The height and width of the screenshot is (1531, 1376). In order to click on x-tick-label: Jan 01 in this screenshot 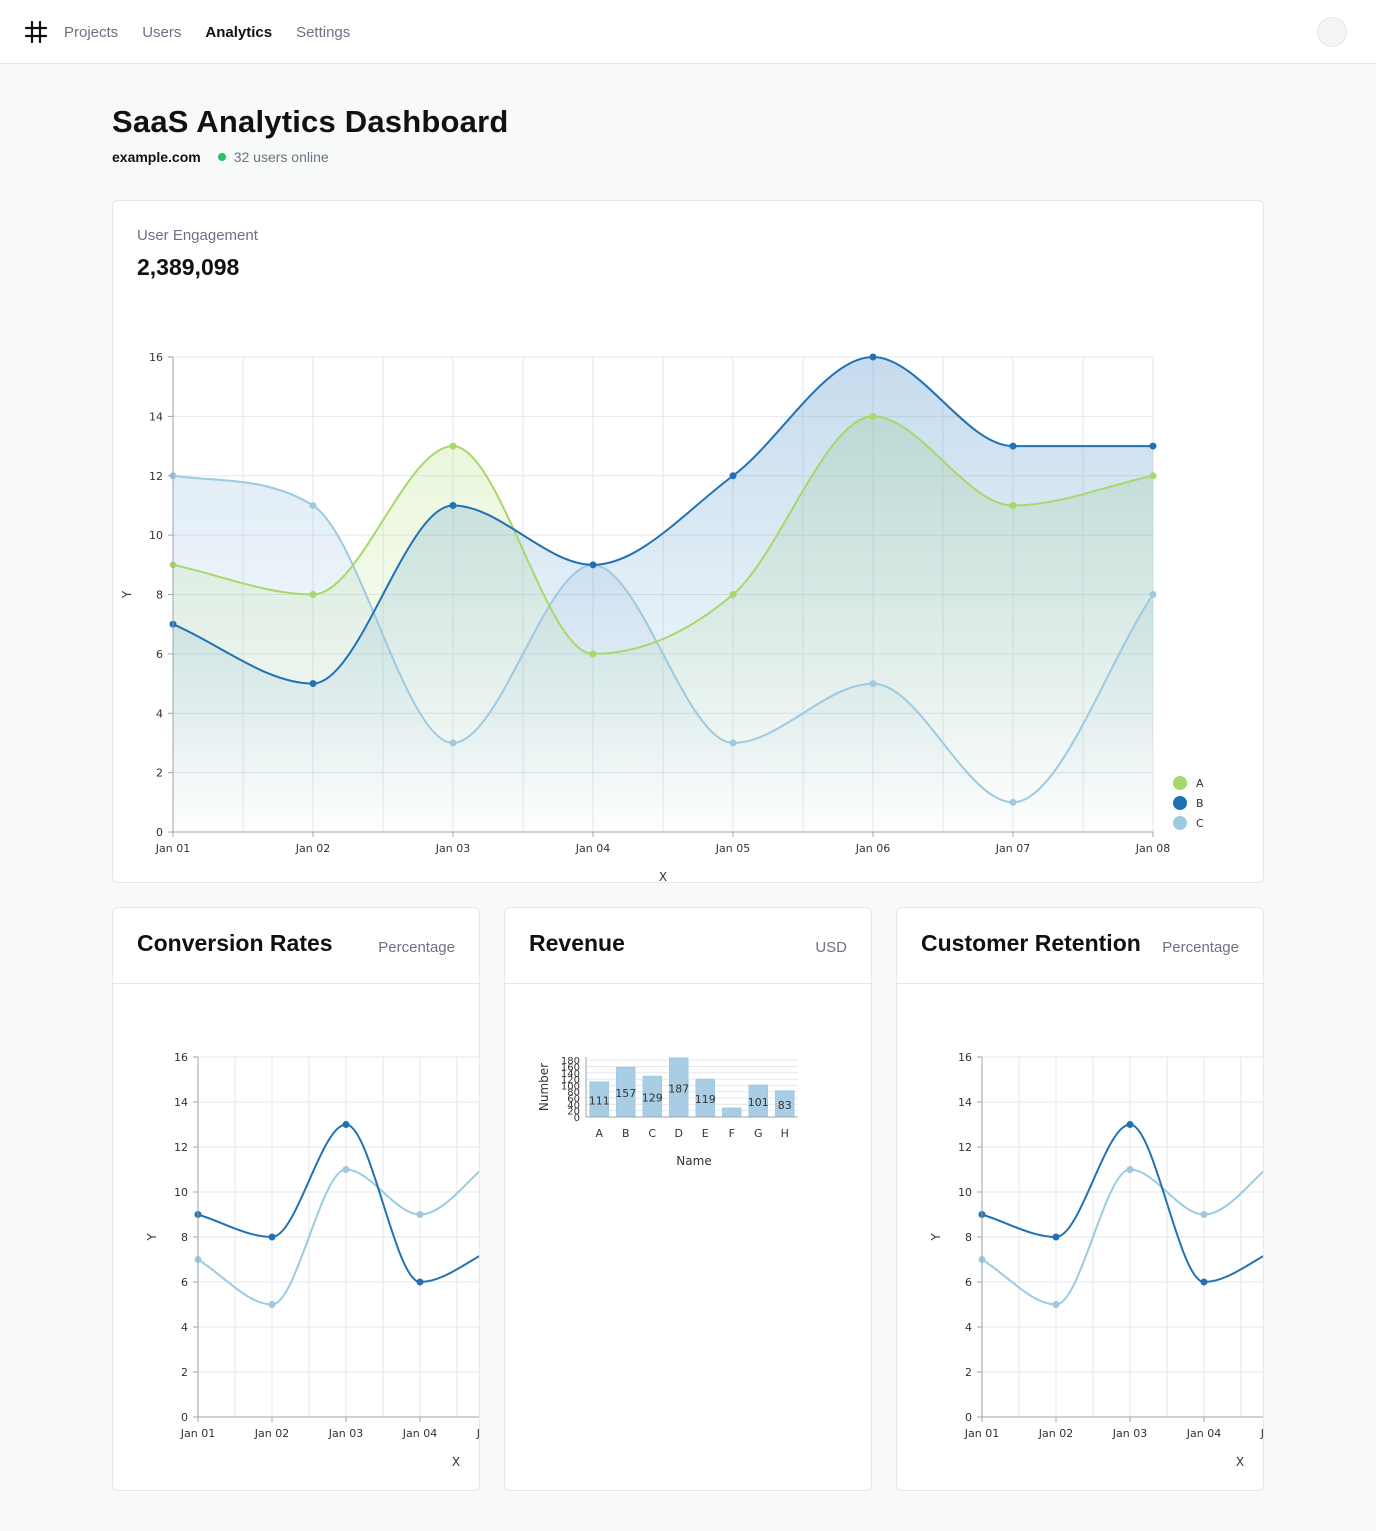, I will do `click(197, 1433)`.